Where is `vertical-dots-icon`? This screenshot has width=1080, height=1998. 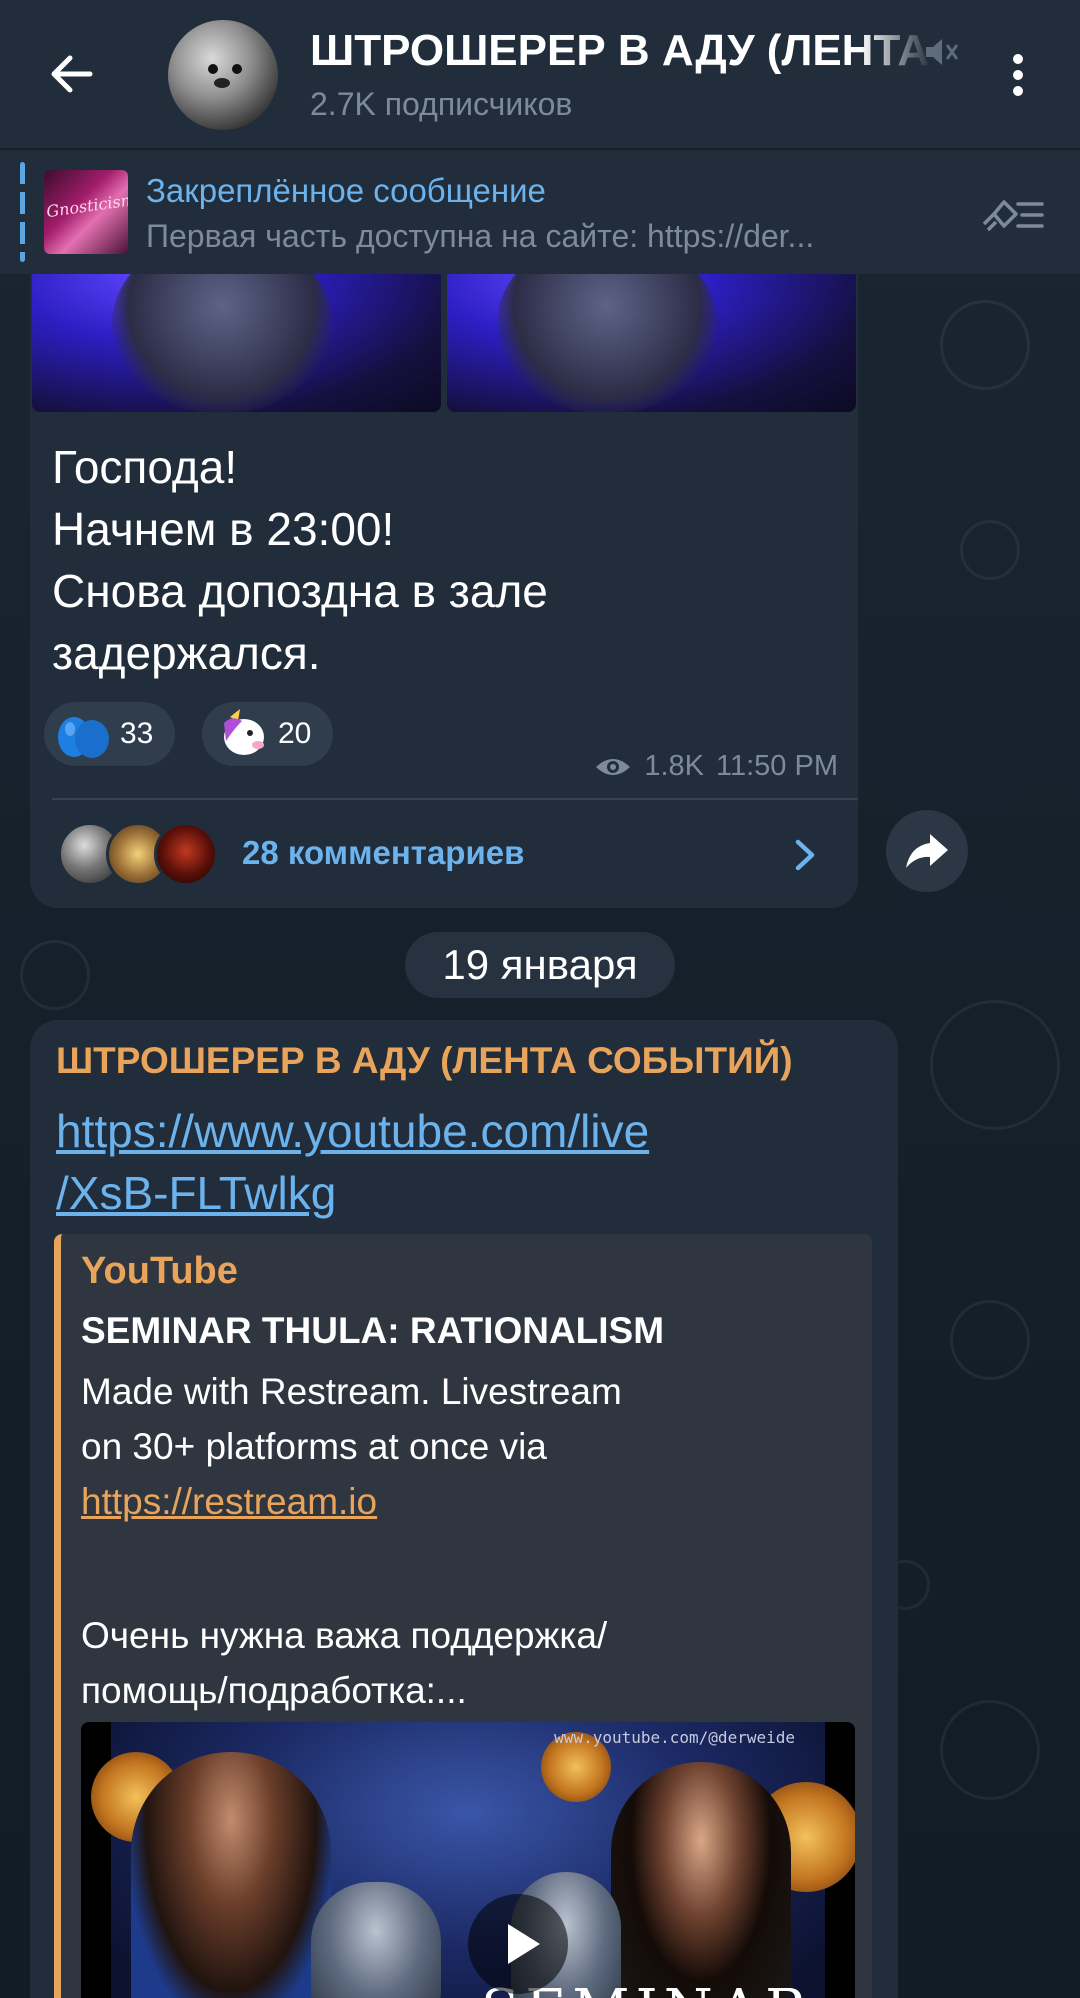 vertical-dots-icon is located at coordinates (1018, 59).